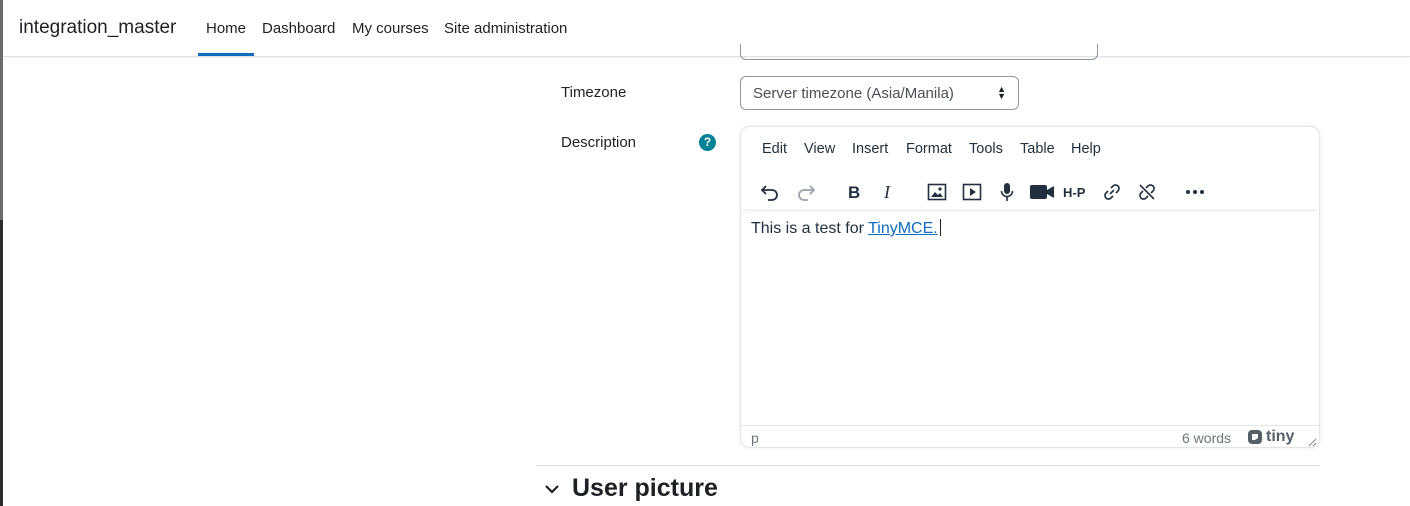 This screenshot has width=1410, height=506. I want to click on text-caret, so click(940, 227).